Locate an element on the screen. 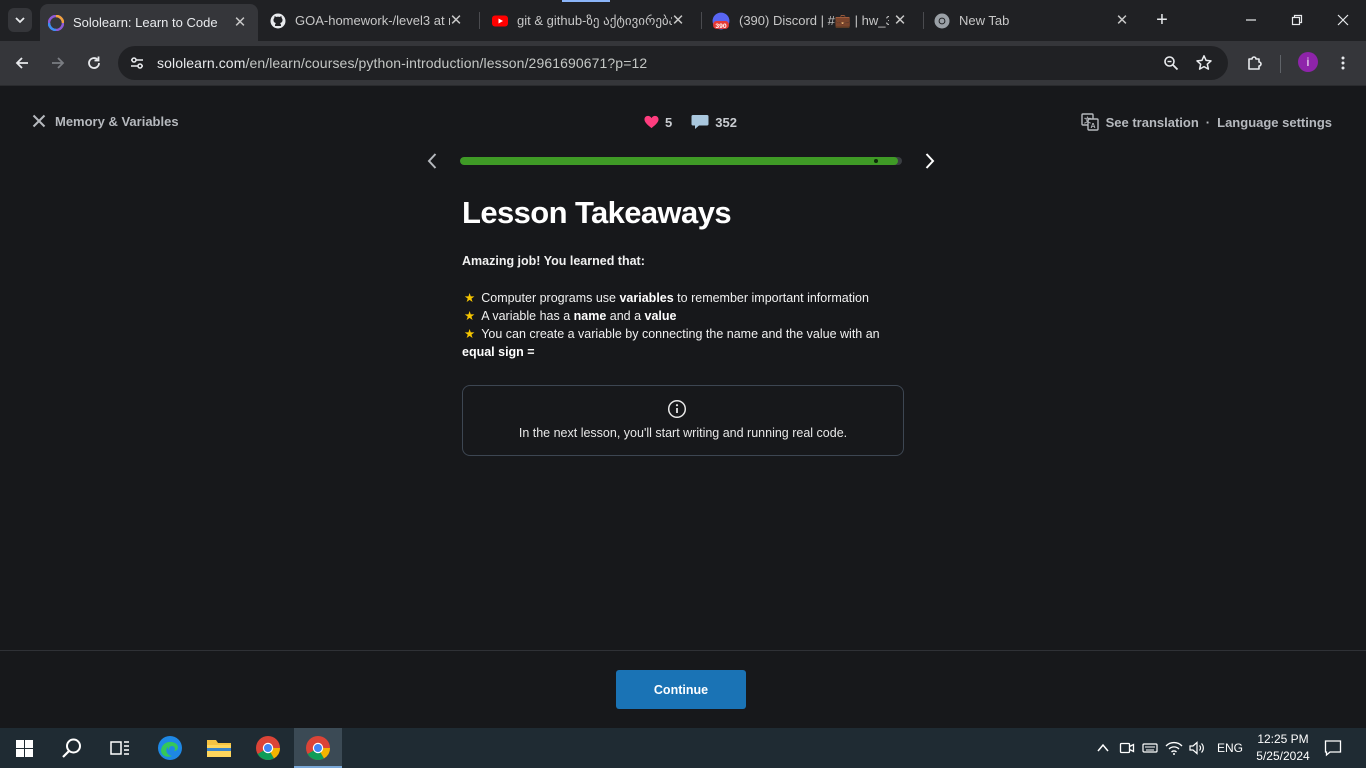 This screenshot has height=768, width=1366. tab-github: GOA-homework-/level3 at m ✕ is located at coordinates (368, 20).